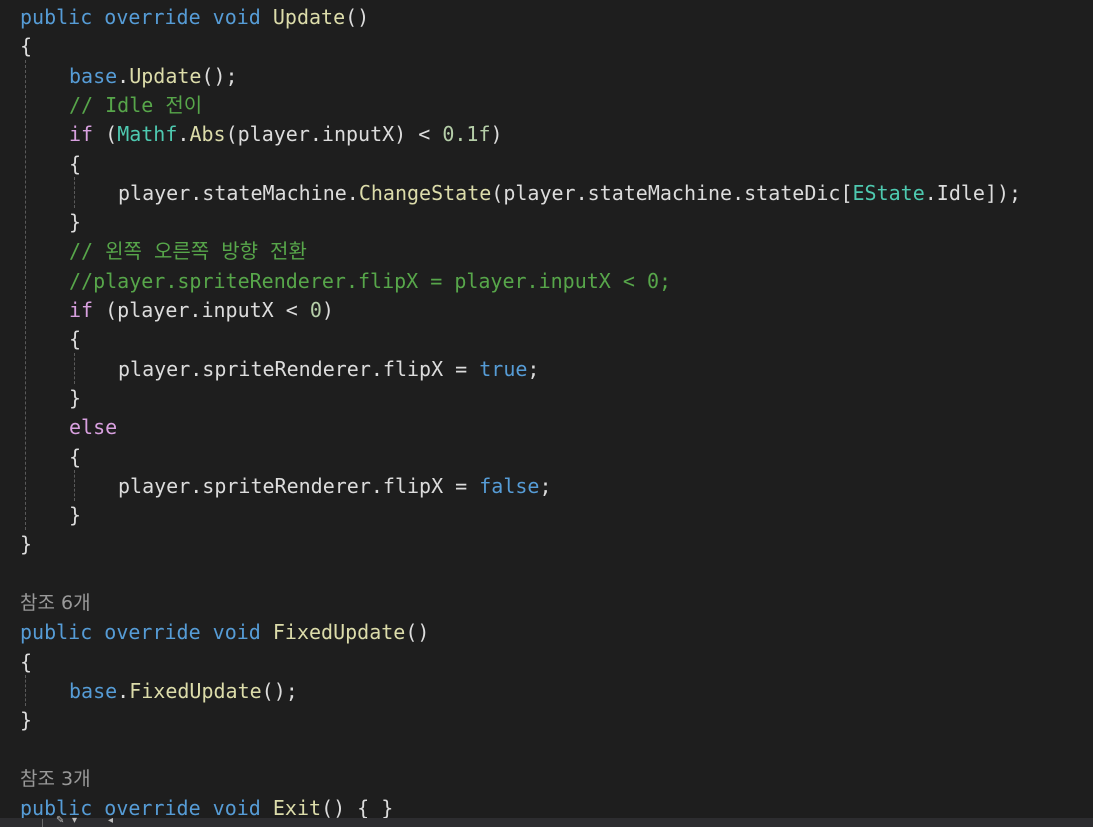  Describe the element at coordinates (546, 821) in the screenshot. I see `editor-bottom-bar: ✎ ▾ ◂` at that location.